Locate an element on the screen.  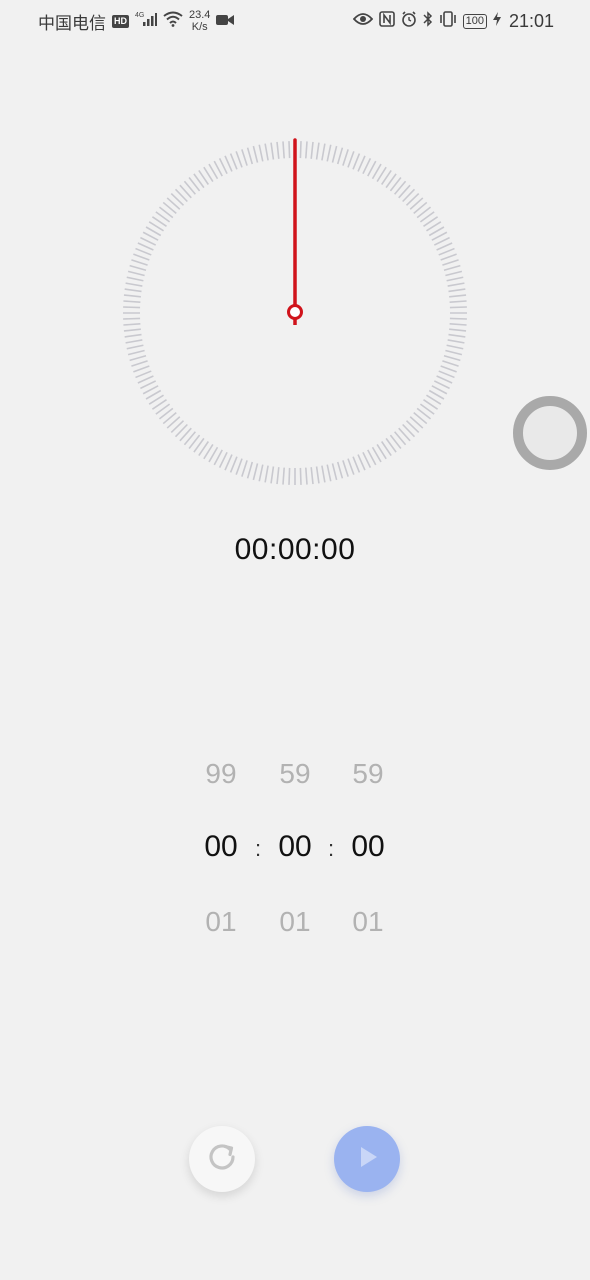
network-type-label: 4G is located at coordinates (139, 15).